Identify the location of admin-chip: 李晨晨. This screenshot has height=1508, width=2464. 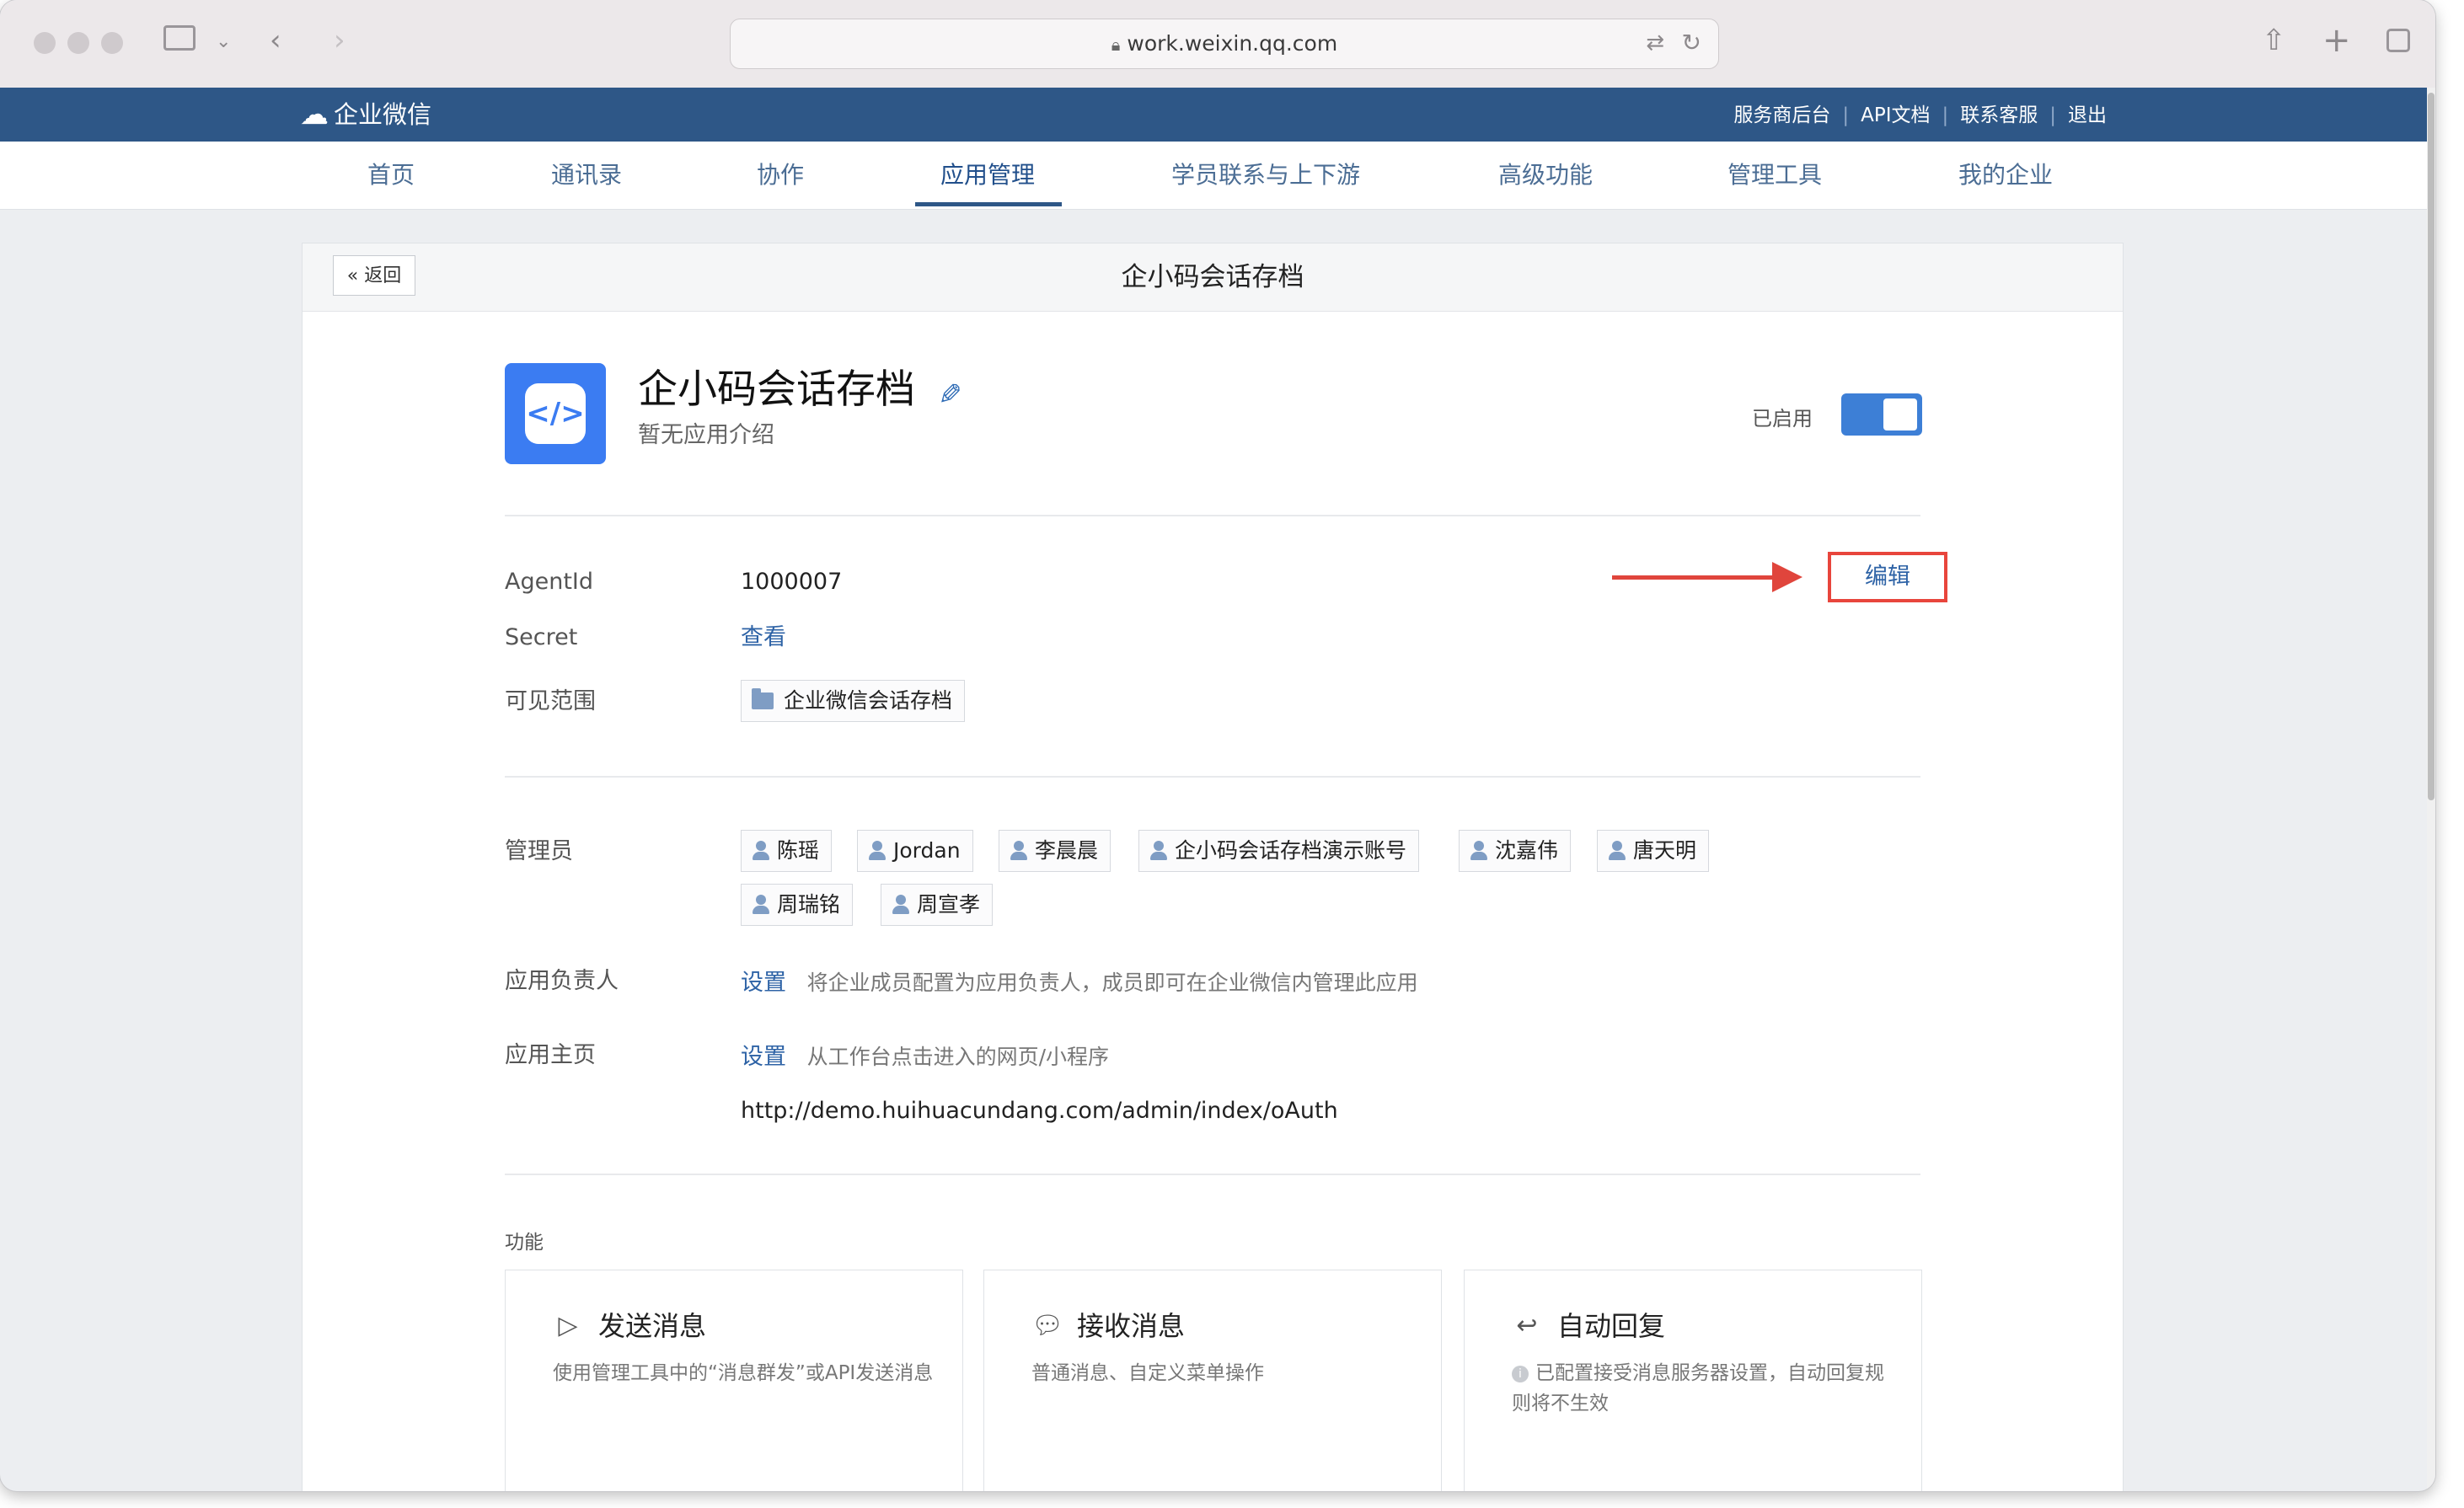
(1055, 851).